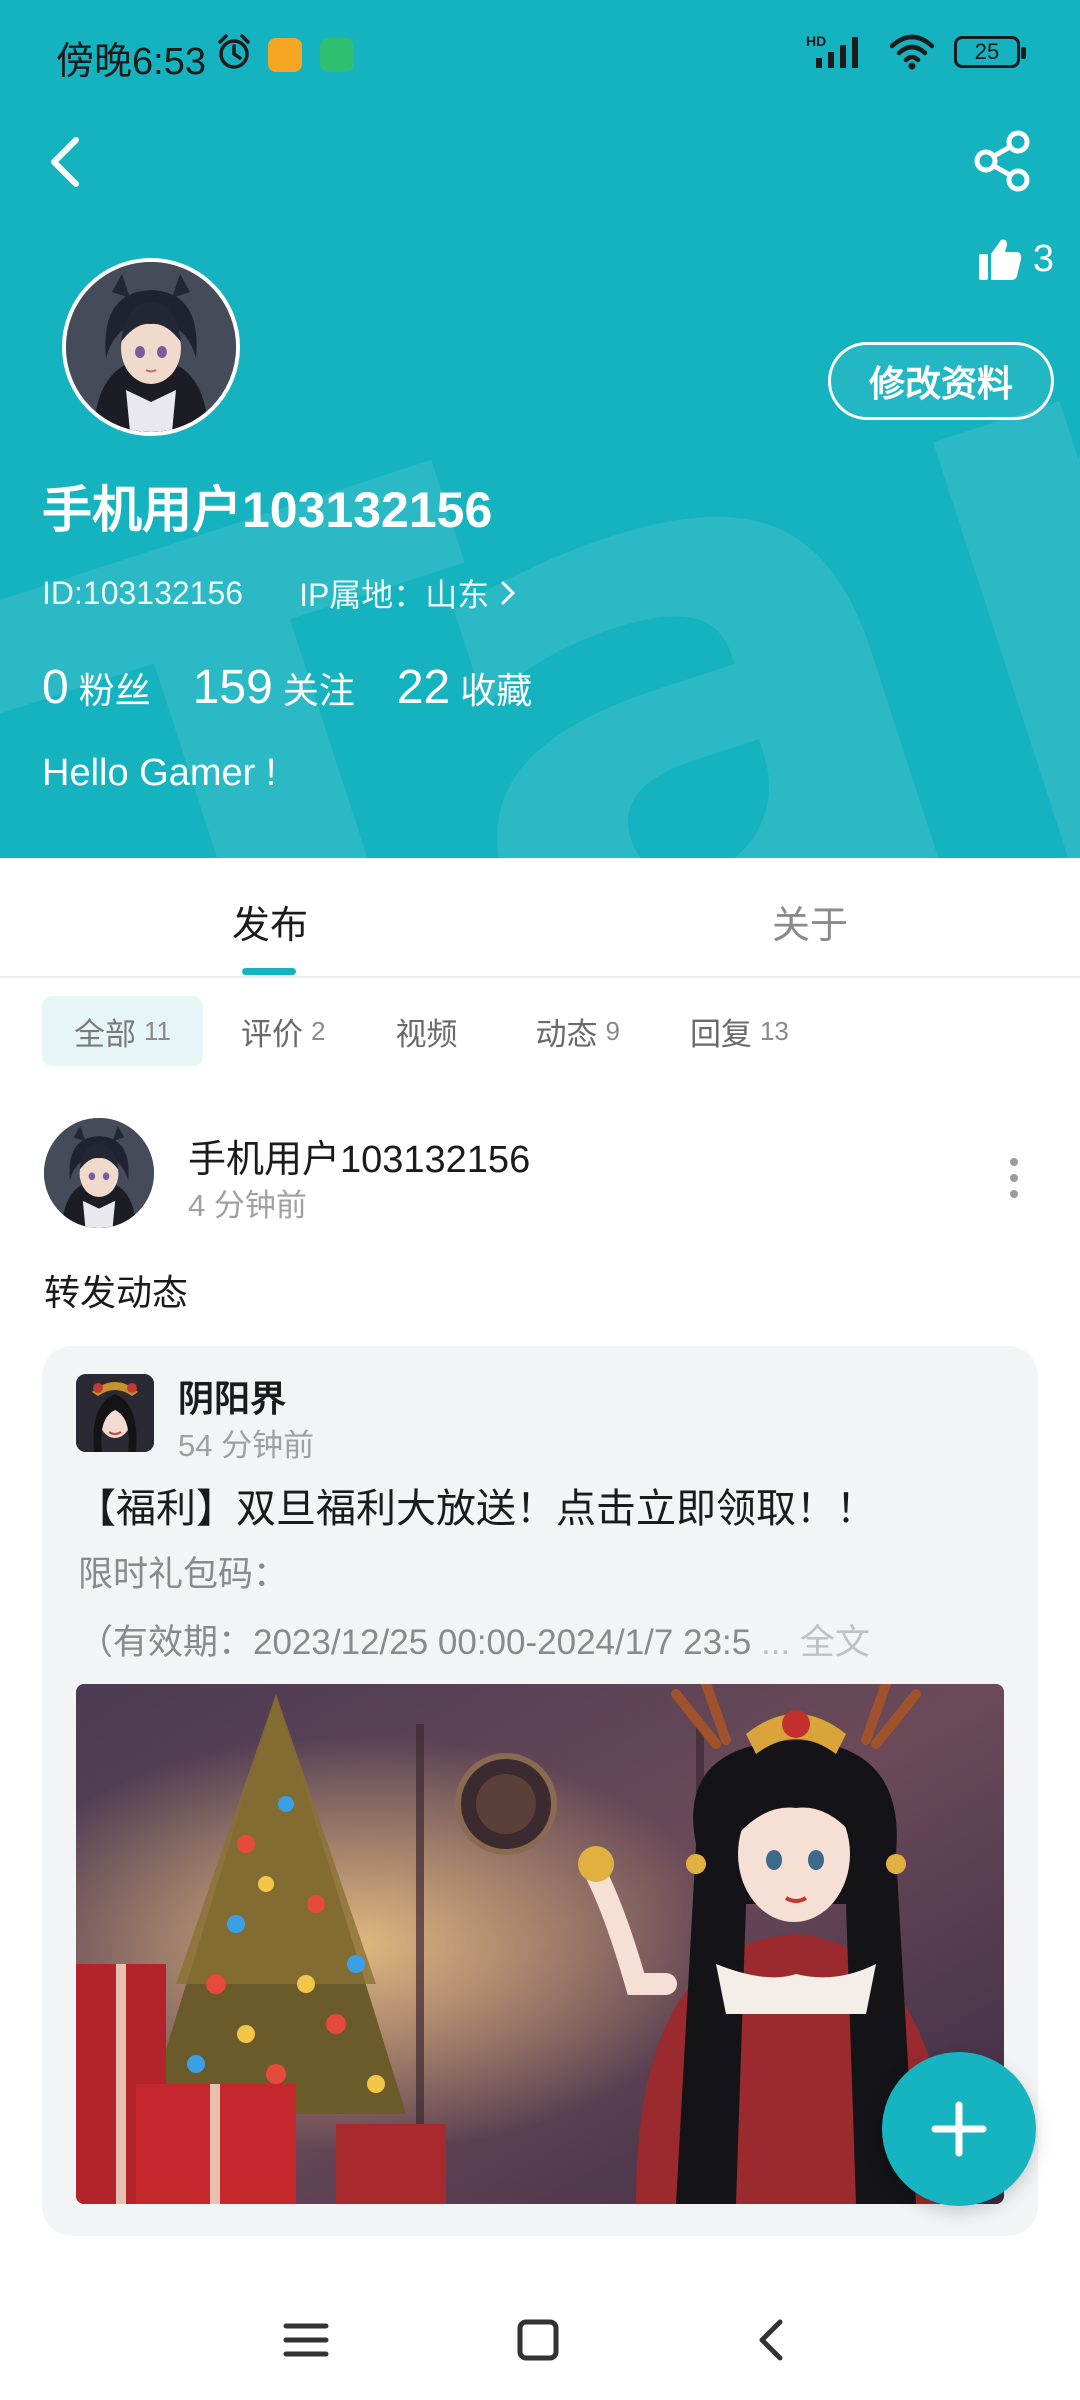  I want to click on thumbs-up-icon, so click(1000, 259).